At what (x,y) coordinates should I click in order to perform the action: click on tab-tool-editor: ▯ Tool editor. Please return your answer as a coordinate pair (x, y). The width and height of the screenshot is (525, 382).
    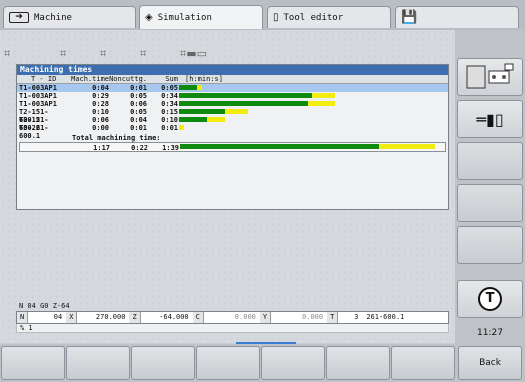
    Looking at the image, I should click on (329, 17).